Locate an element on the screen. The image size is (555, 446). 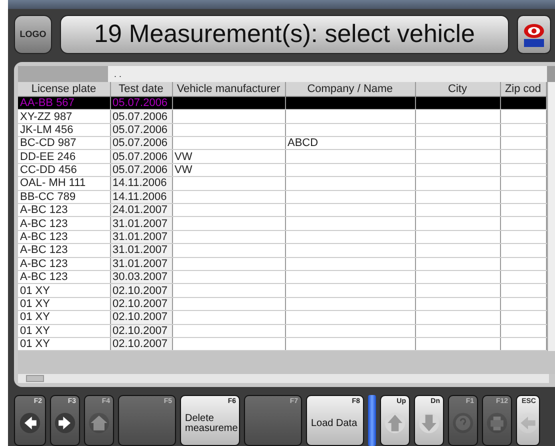
column-header: City is located at coordinates (457, 89).